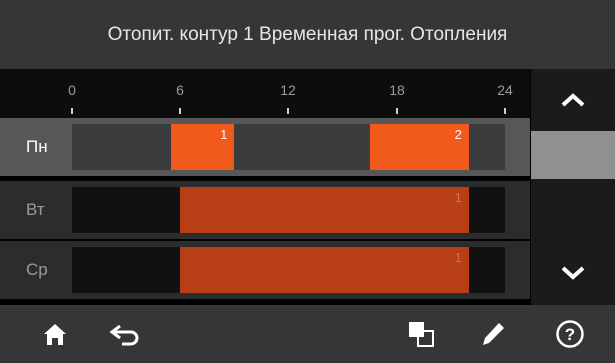 Image resolution: width=615 pixels, height=363 pixels. I want to click on chevron-down-icon, so click(573, 273).